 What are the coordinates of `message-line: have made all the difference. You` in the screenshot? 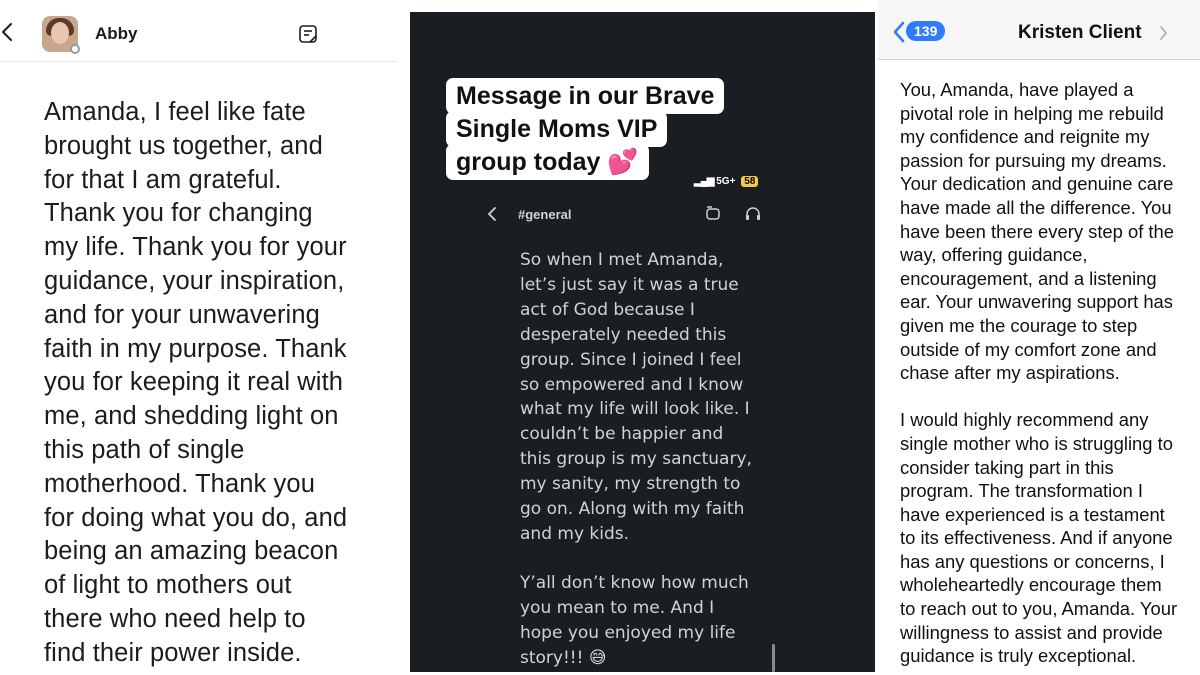 It's located at (1036, 207).